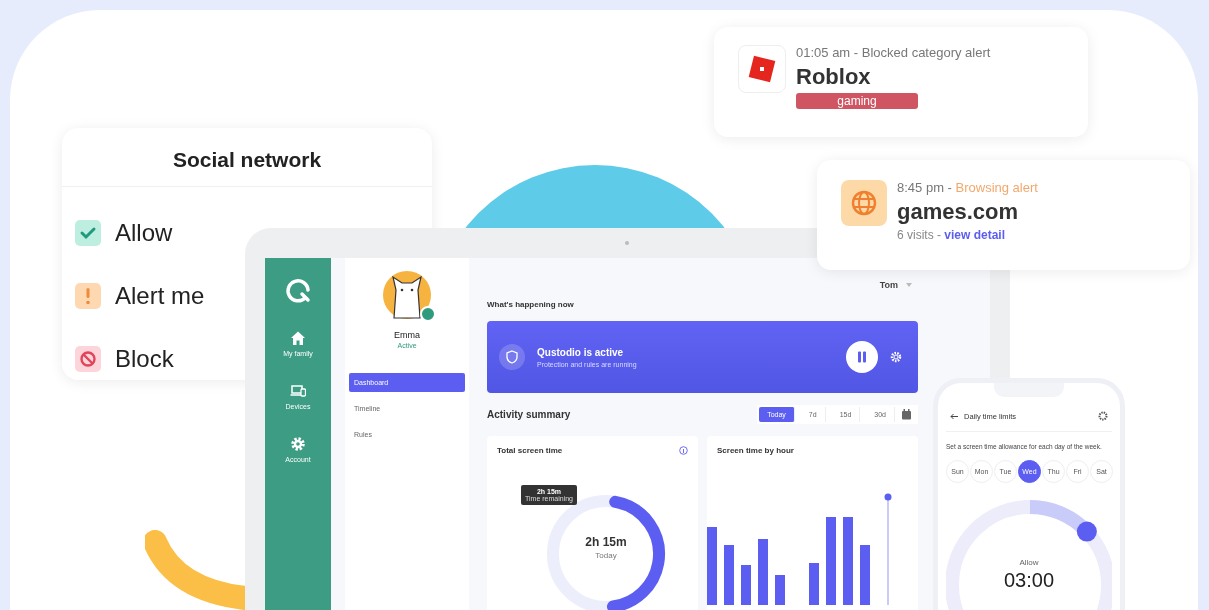 The height and width of the screenshot is (610, 1209). I want to click on calendar-icon, so click(906, 414).